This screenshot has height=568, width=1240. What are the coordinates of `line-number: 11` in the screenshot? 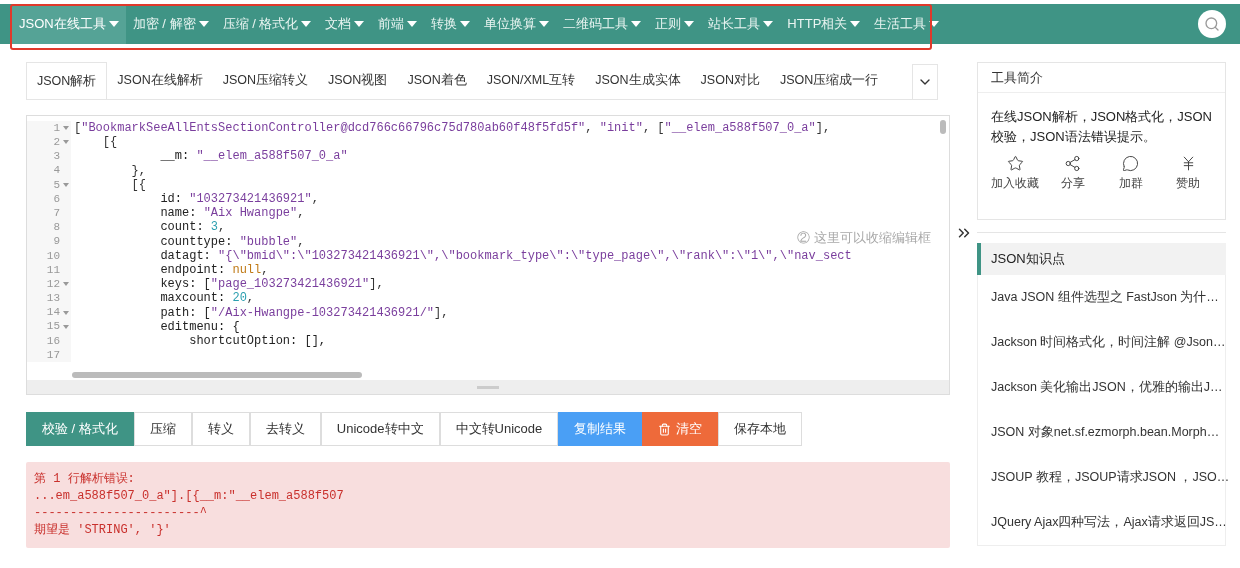 It's located at (53, 270).